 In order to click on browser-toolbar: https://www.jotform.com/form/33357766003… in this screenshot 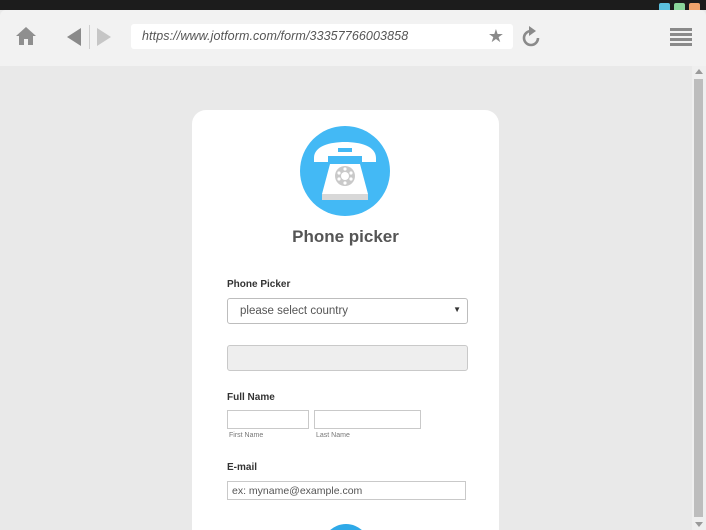, I will do `click(353, 38)`.